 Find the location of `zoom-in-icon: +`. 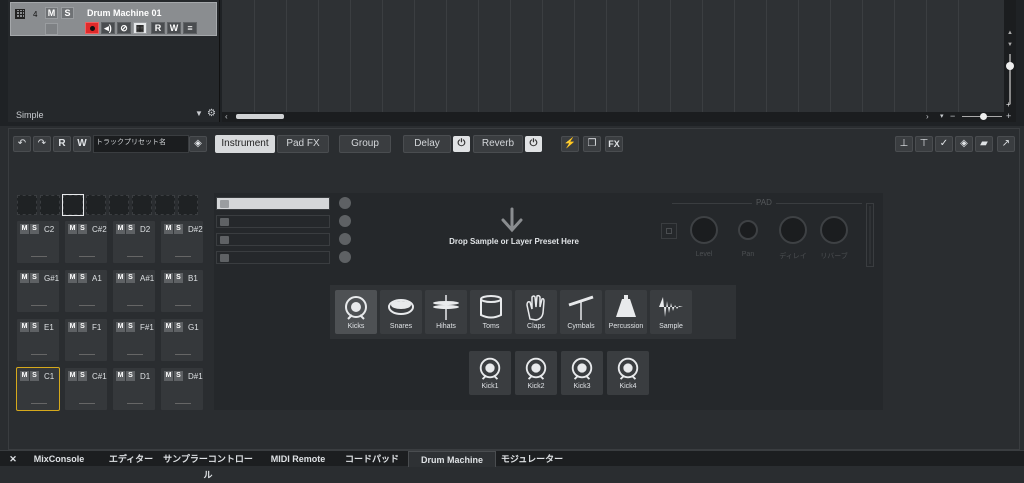

zoom-in-icon: + is located at coordinates (1008, 104).